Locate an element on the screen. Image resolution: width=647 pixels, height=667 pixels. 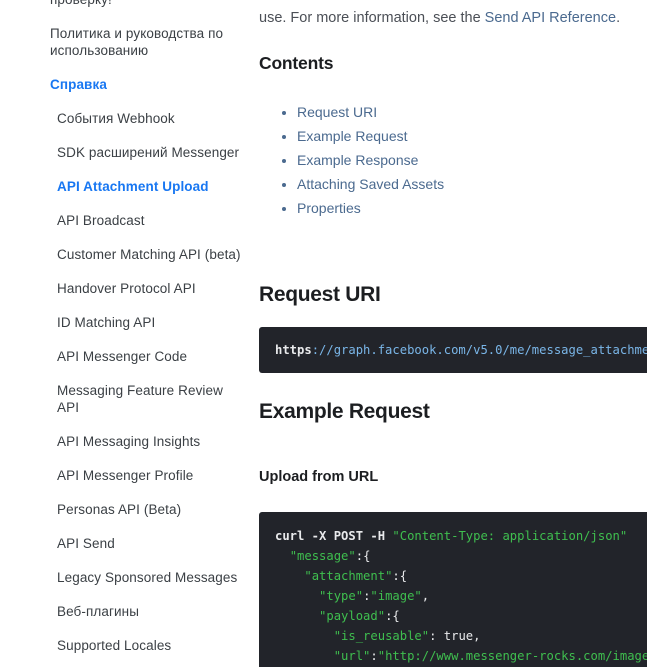
sidebar-item-label: Personas API (Beta) is located at coordinates (119, 509).